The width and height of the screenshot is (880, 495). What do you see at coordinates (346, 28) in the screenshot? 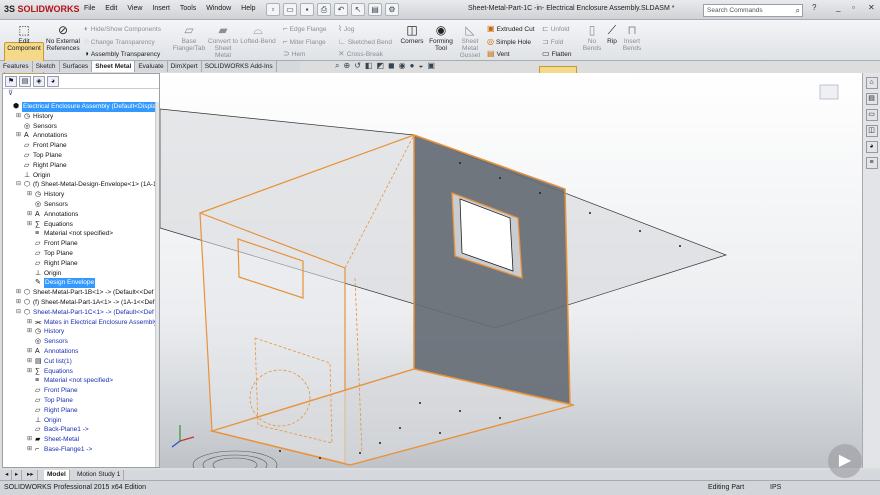
I see `jog-button: ⌇ Jog` at bounding box center [346, 28].